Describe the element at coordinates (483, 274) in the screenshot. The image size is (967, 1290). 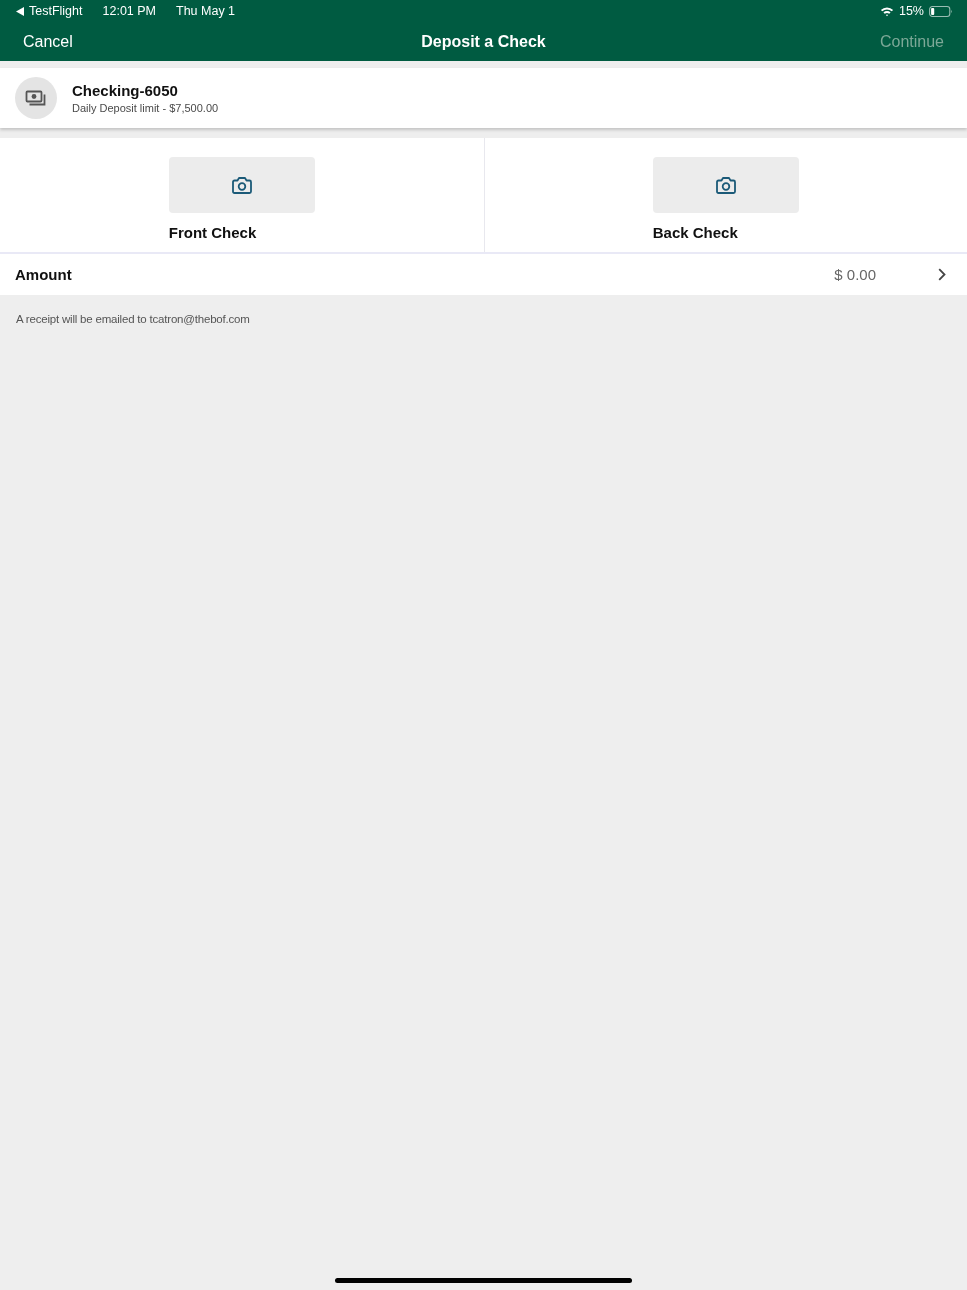
I see `amount-row: Amount $ 0.00` at that location.